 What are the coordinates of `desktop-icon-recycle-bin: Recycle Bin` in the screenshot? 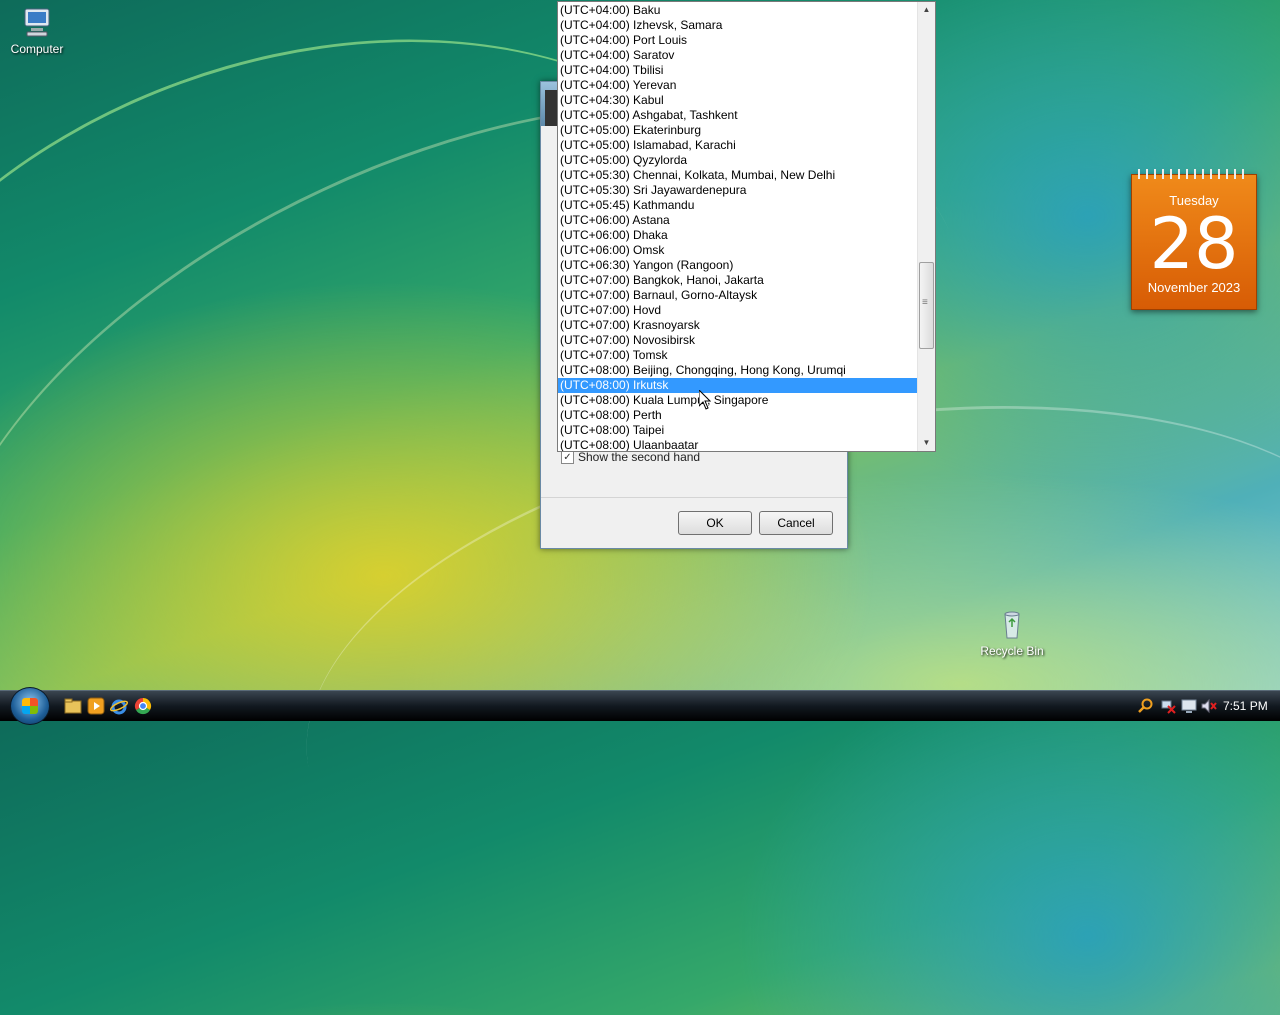 It's located at (1012, 633).